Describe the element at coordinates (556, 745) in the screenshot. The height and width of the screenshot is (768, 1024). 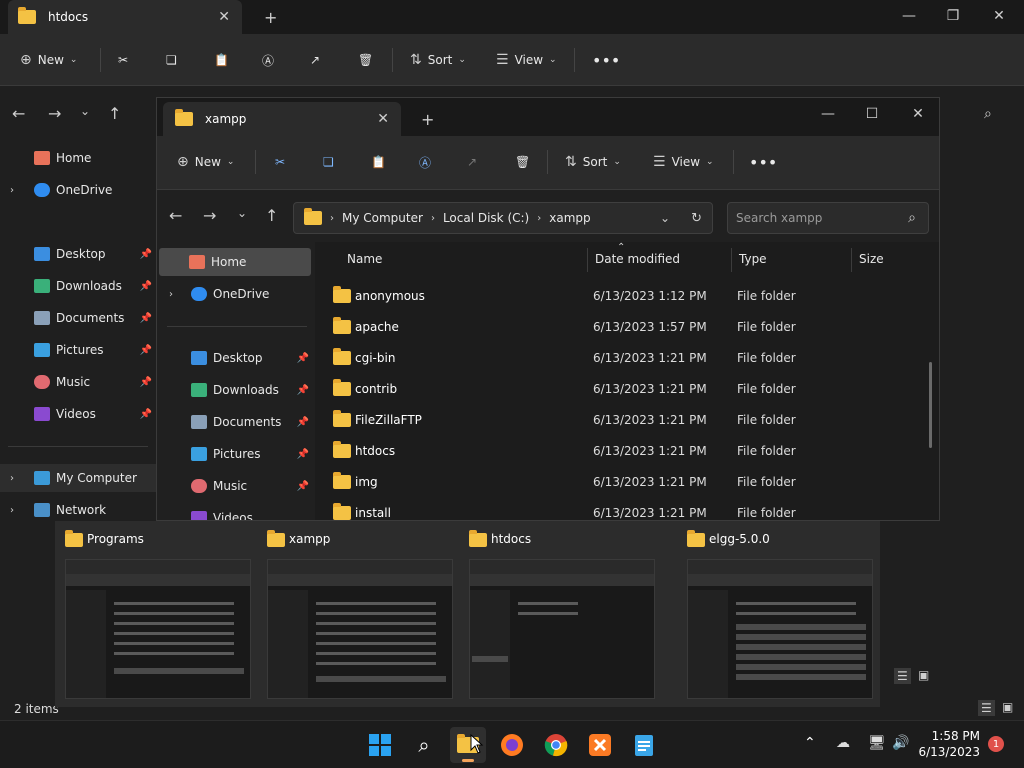
I see `chrome-icon` at that location.